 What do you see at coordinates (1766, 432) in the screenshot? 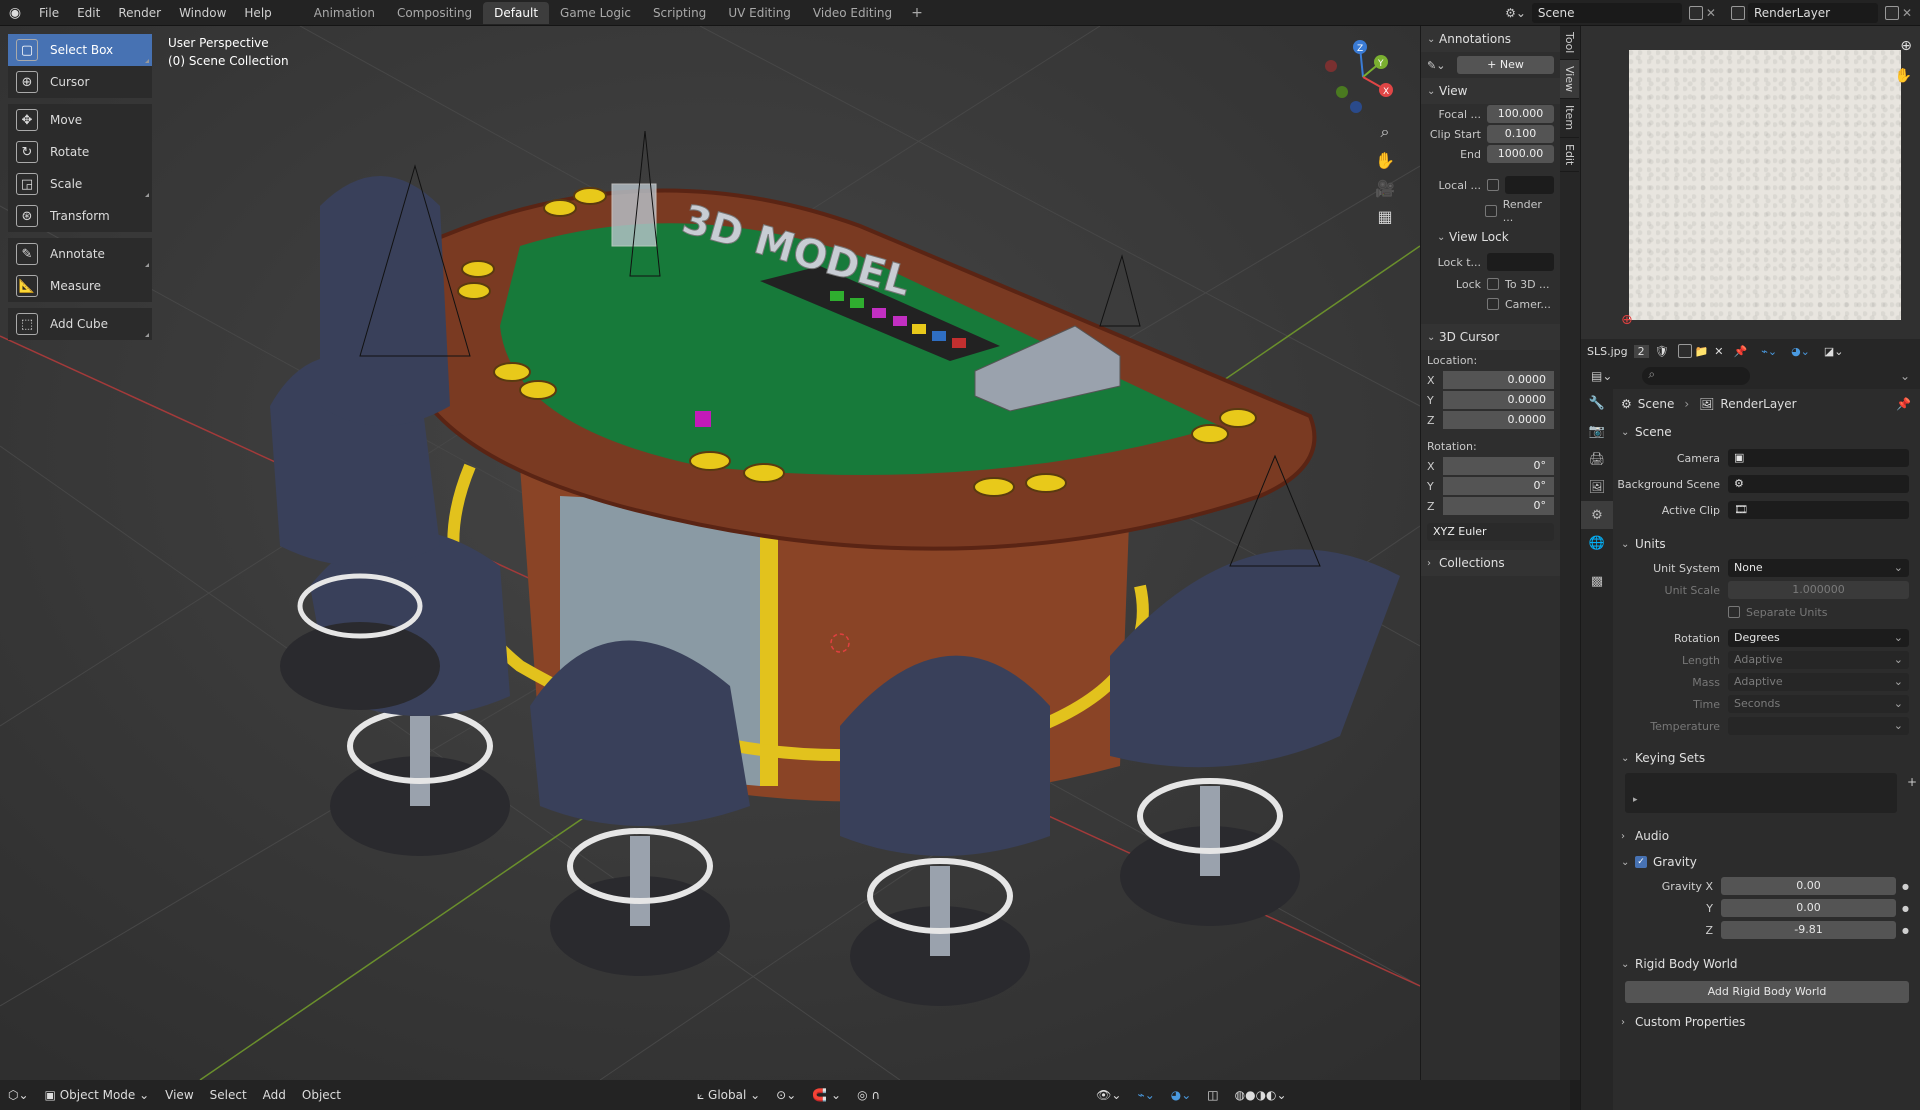
I see `scene-section-header: ⌄ Scene` at bounding box center [1766, 432].